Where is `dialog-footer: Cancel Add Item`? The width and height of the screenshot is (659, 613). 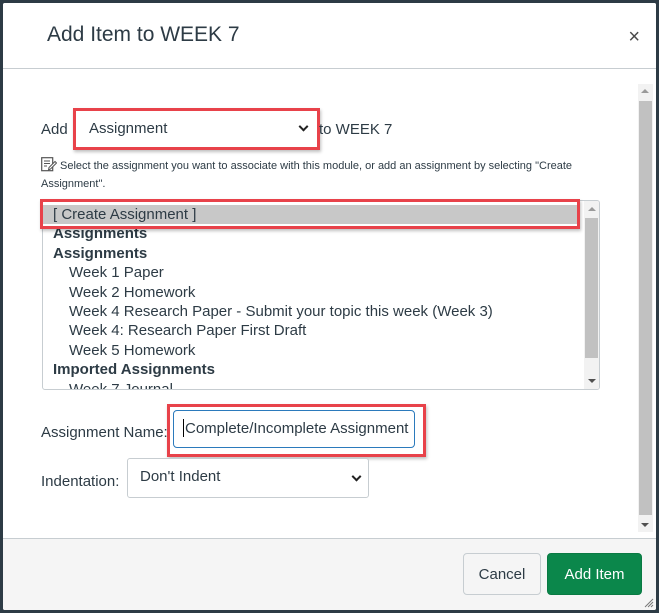 dialog-footer: Cancel Add Item is located at coordinates (329, 574).